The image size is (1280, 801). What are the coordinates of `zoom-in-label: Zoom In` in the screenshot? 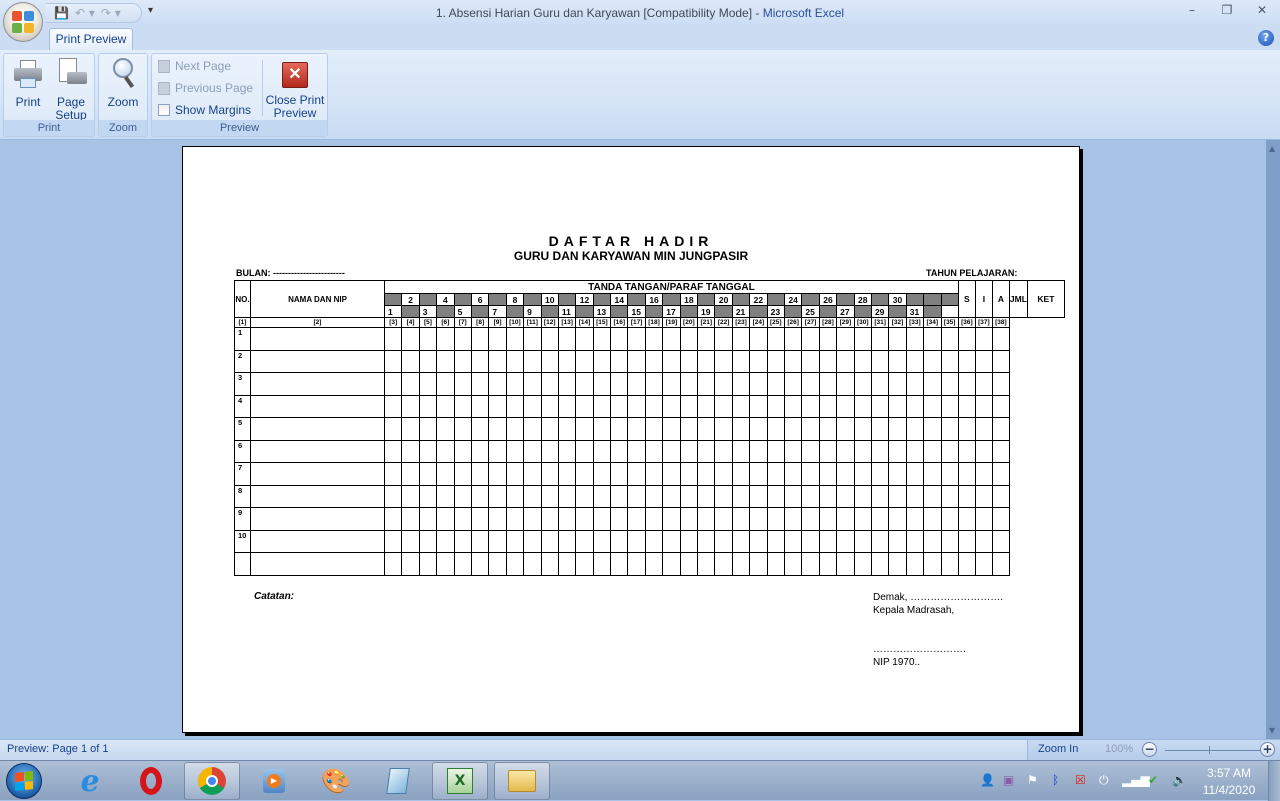 It's located at (1058, 749).